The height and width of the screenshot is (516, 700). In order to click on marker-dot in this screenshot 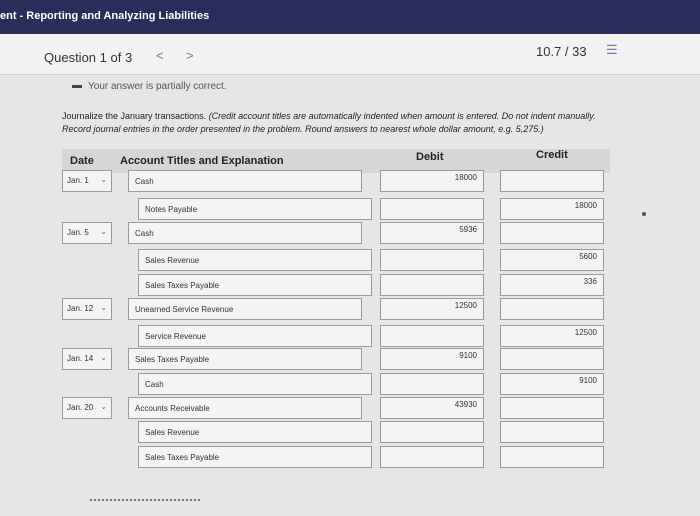, I will do `click(644, 214)`.